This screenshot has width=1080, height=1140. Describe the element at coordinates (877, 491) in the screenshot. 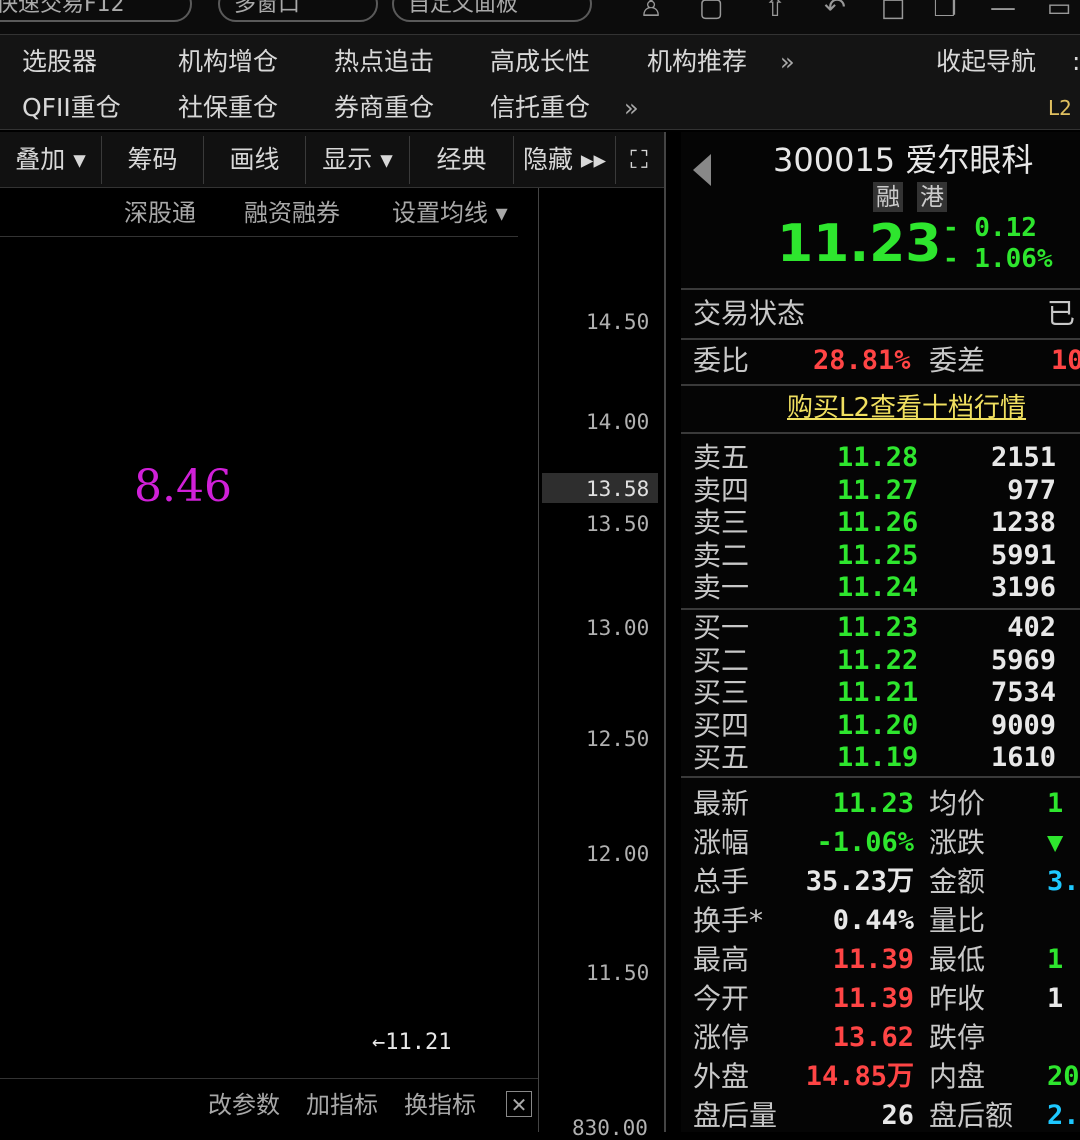

I see `ask-price: 11.27` at that location.